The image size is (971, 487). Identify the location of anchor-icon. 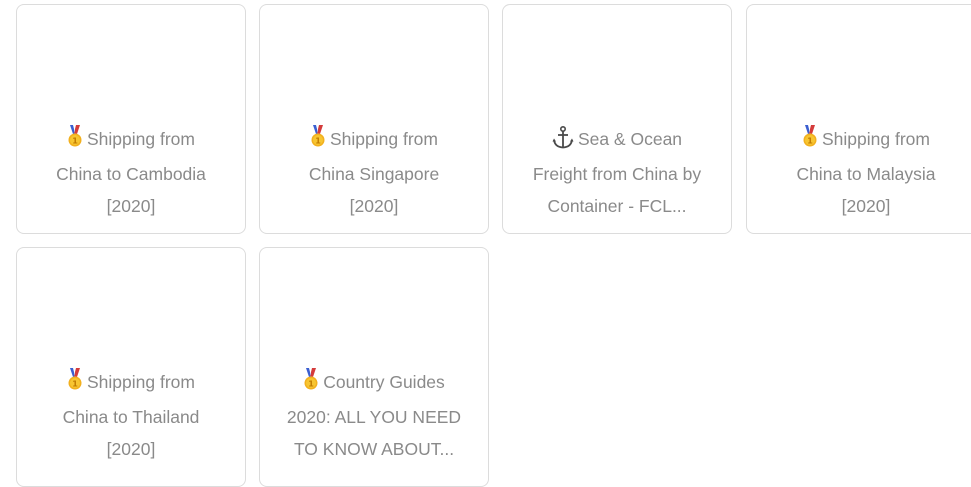
(563, 141).